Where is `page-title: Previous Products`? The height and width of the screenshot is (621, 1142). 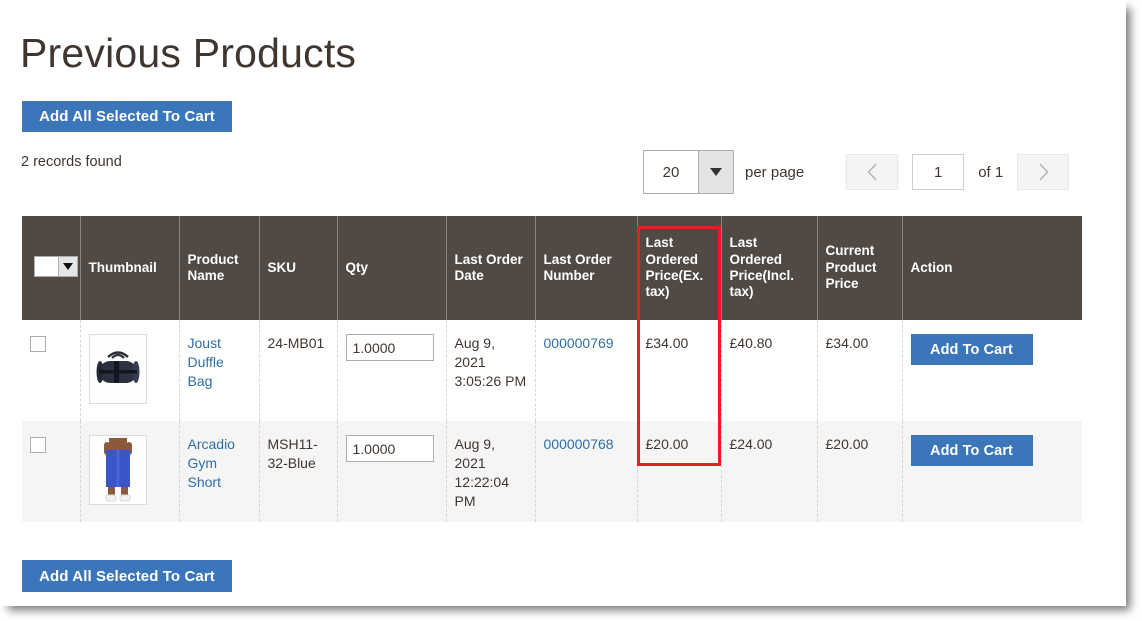 page-title: Previous Products is located at coordinates (188, 53).